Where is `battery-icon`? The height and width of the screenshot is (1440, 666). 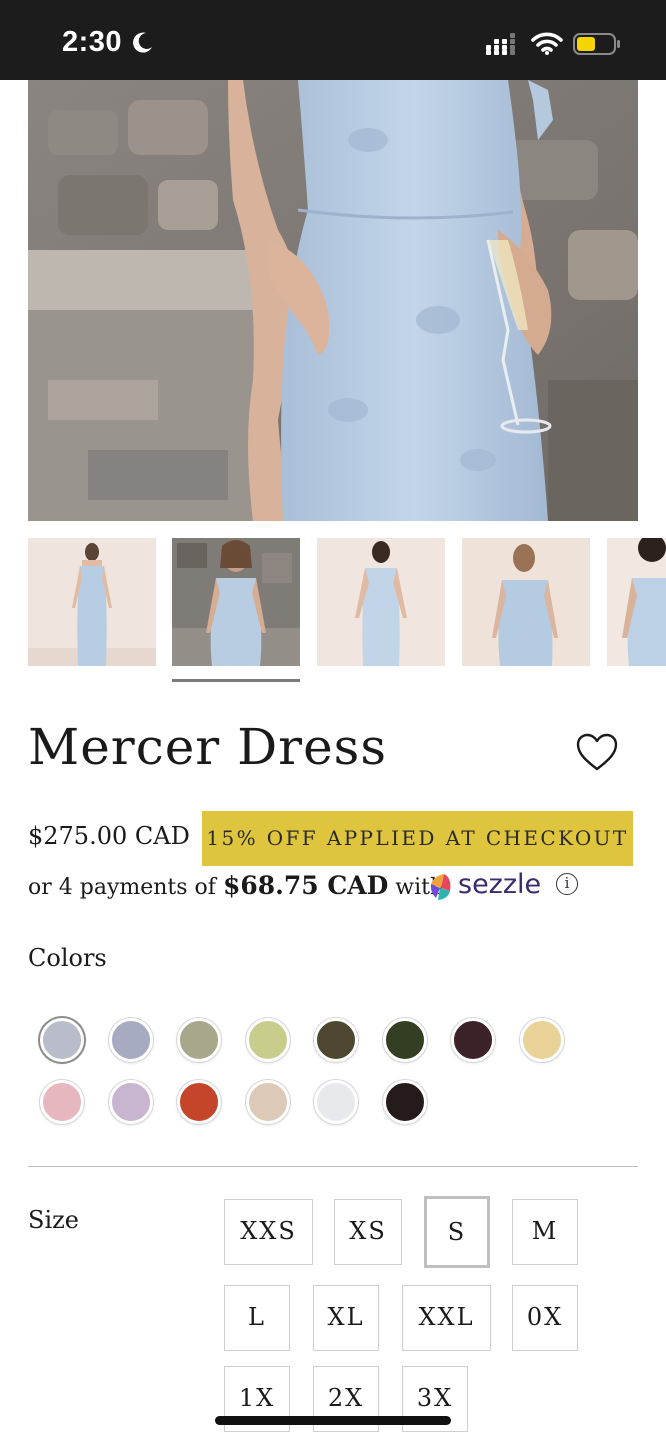 battery-icon is located at coordinates (596, 44).